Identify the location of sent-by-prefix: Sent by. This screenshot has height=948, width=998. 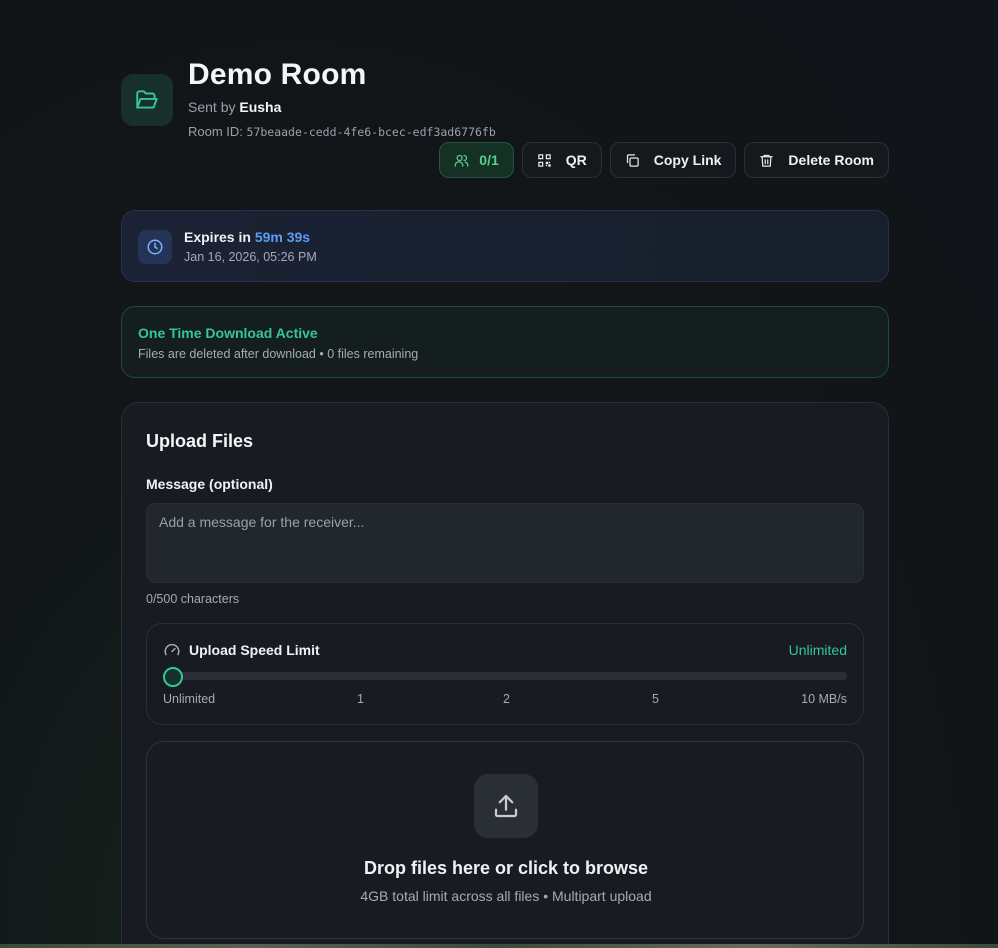
(214, 107).